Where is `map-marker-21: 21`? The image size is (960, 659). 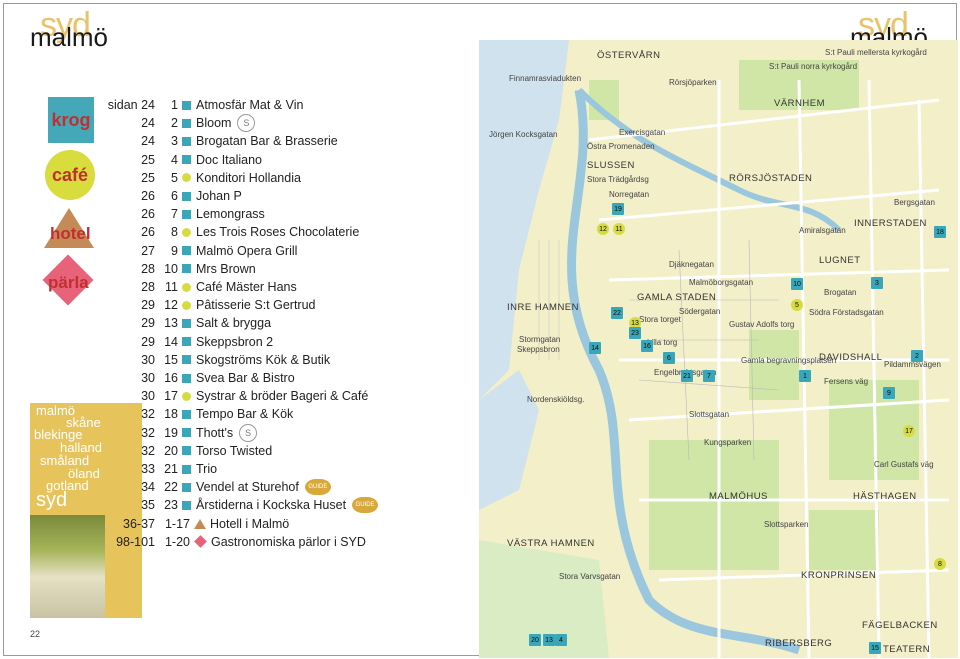 map-marker-21: 21 is located at coordinates (687, 376).